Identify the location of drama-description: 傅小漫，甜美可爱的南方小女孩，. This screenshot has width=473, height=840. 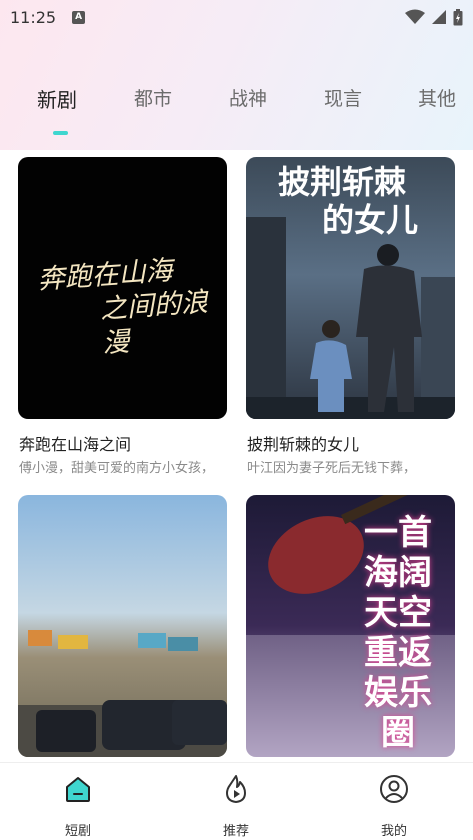
(117, 468).